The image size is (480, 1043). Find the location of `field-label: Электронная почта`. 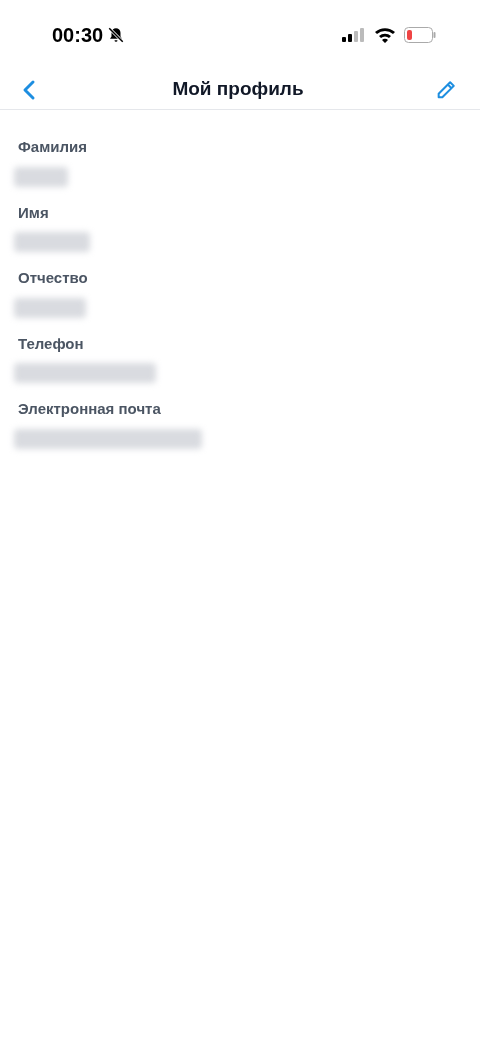

field-label: Электронная почта is located at coordinates (90, 409).